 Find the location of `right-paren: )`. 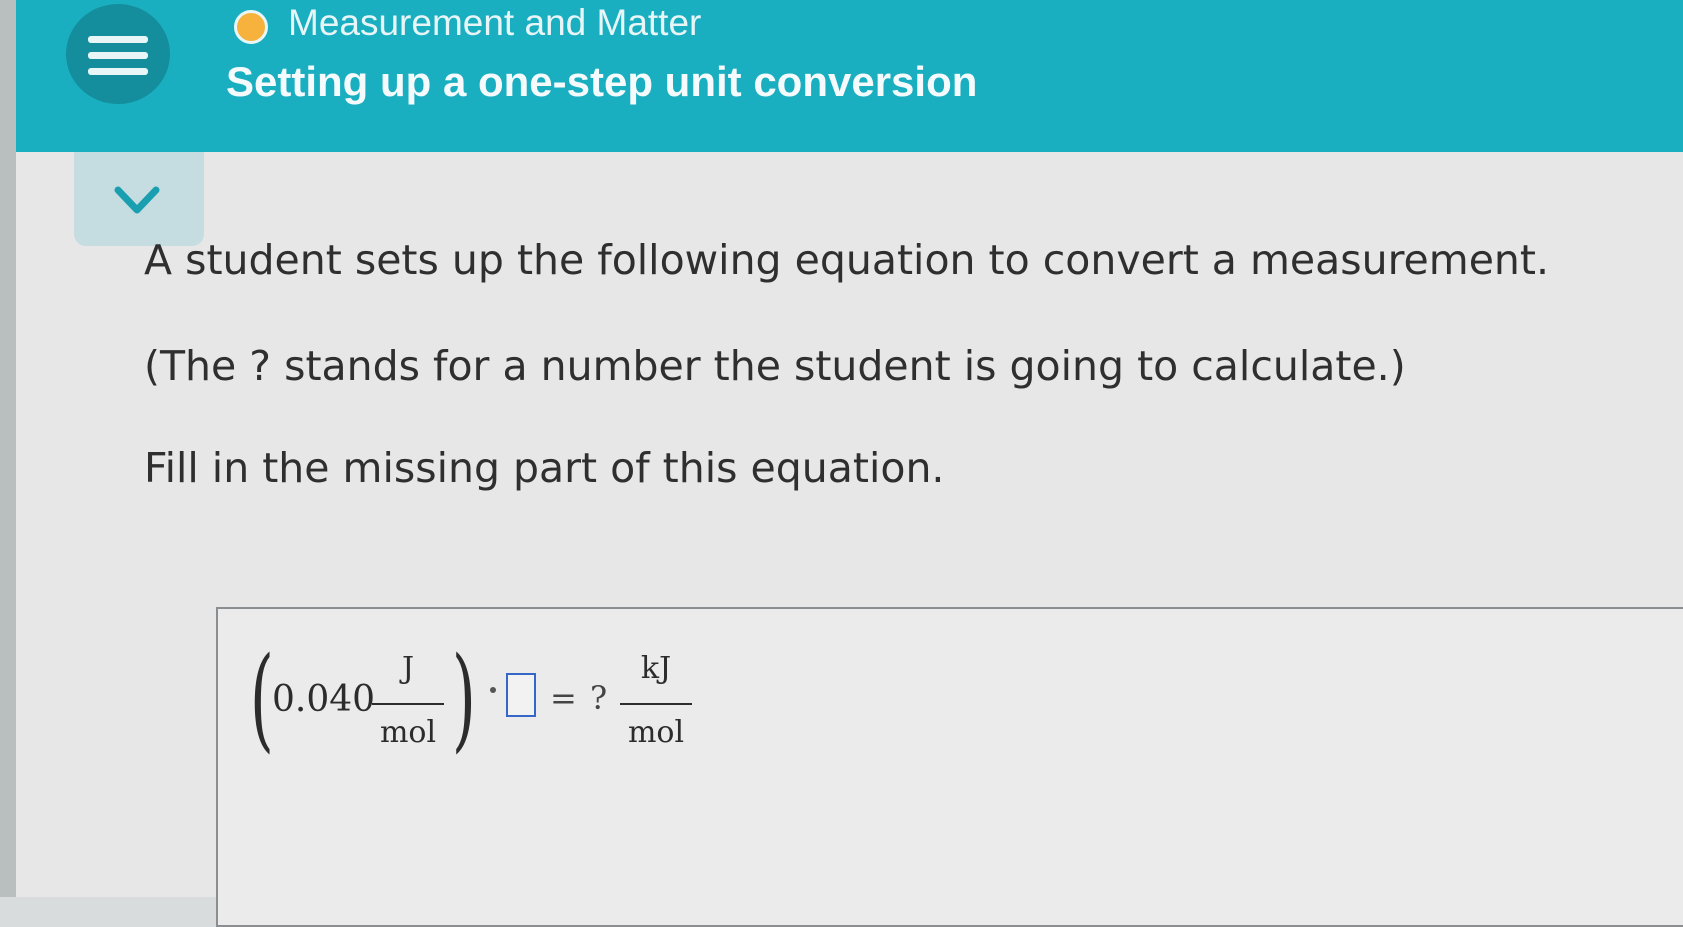

right-paren: ) is located at coordinates (463, 699).